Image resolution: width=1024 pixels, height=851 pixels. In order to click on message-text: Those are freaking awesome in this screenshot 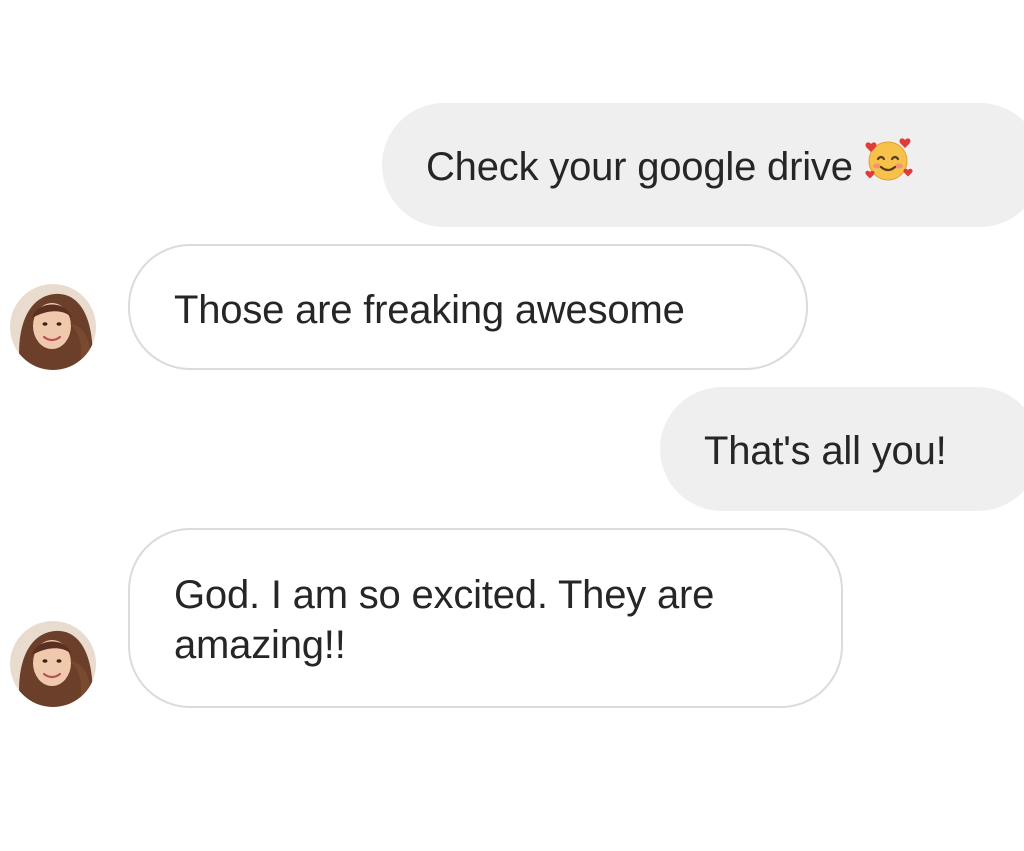, I will do `click(429, 310)`.